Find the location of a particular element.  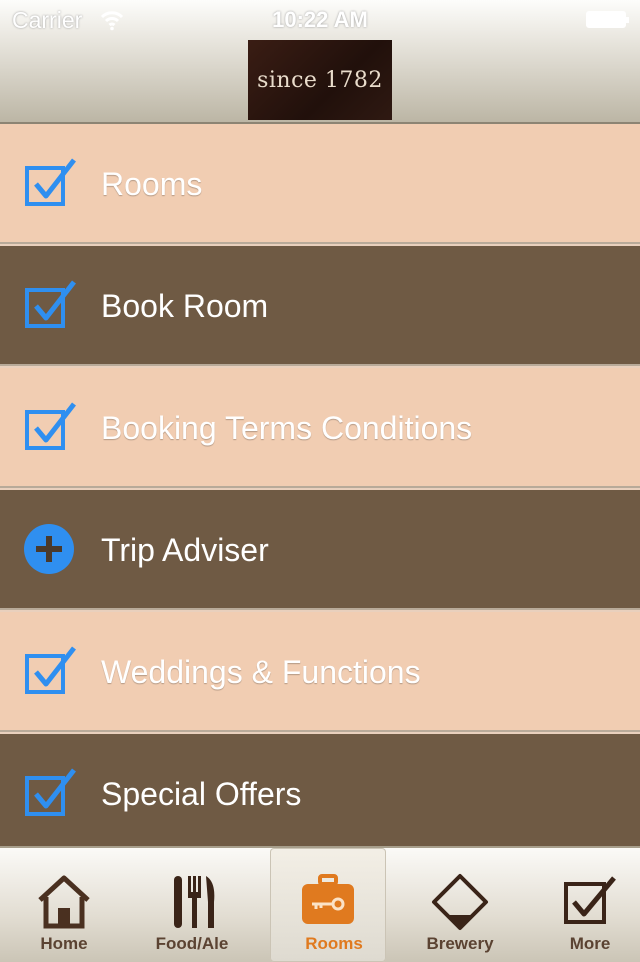

logo: since 1782 is located at coordinates (320, 80).